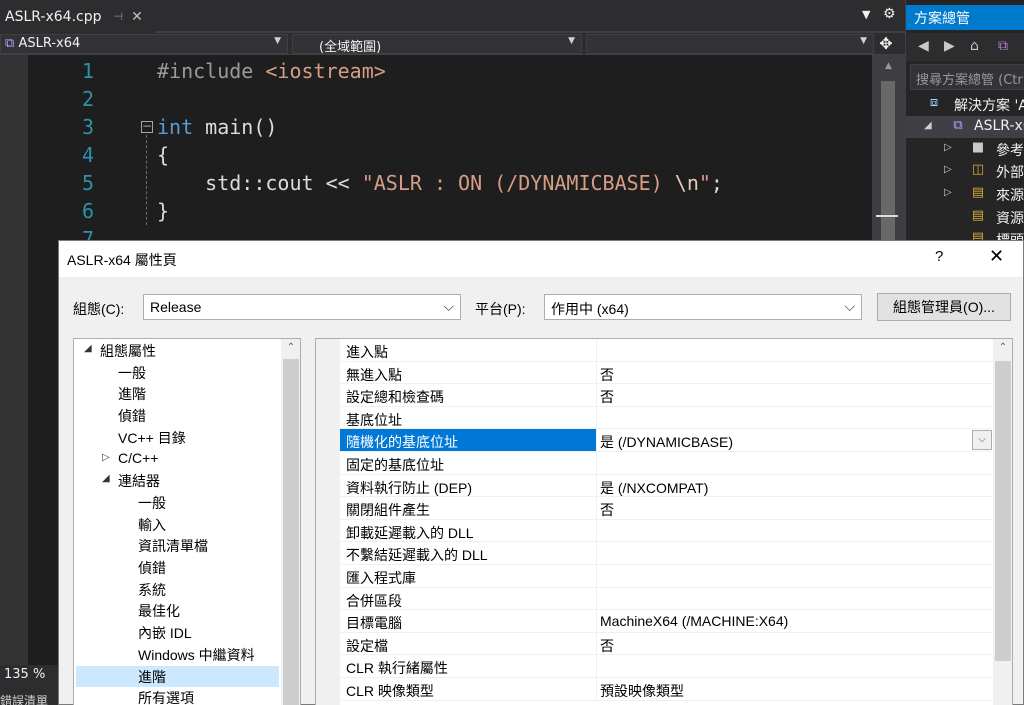 The image size is (1024, 705). What do you see at coordinates (271, 71) in the screenshot?
I see `code-line: #include <iostream>` at bounding box center [271, 71].